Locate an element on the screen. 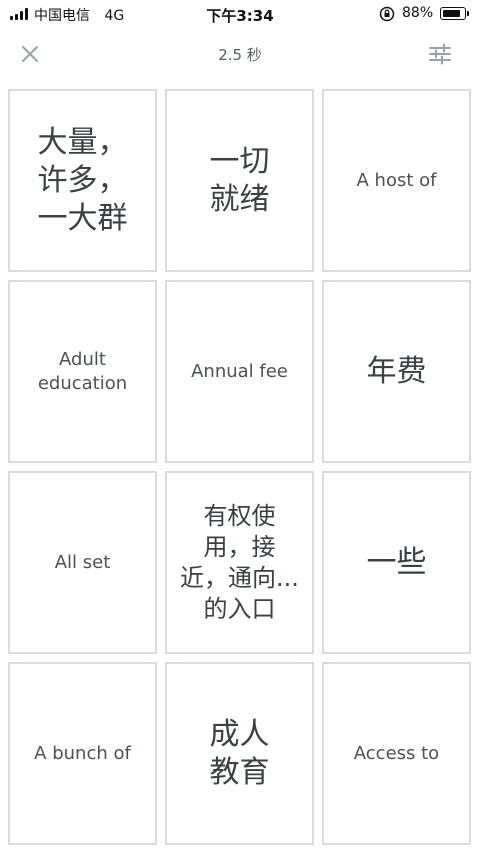 The width and height of the screenshot is (480, 853). card-text: 成人 教育 is located at coordinates (239, 753).